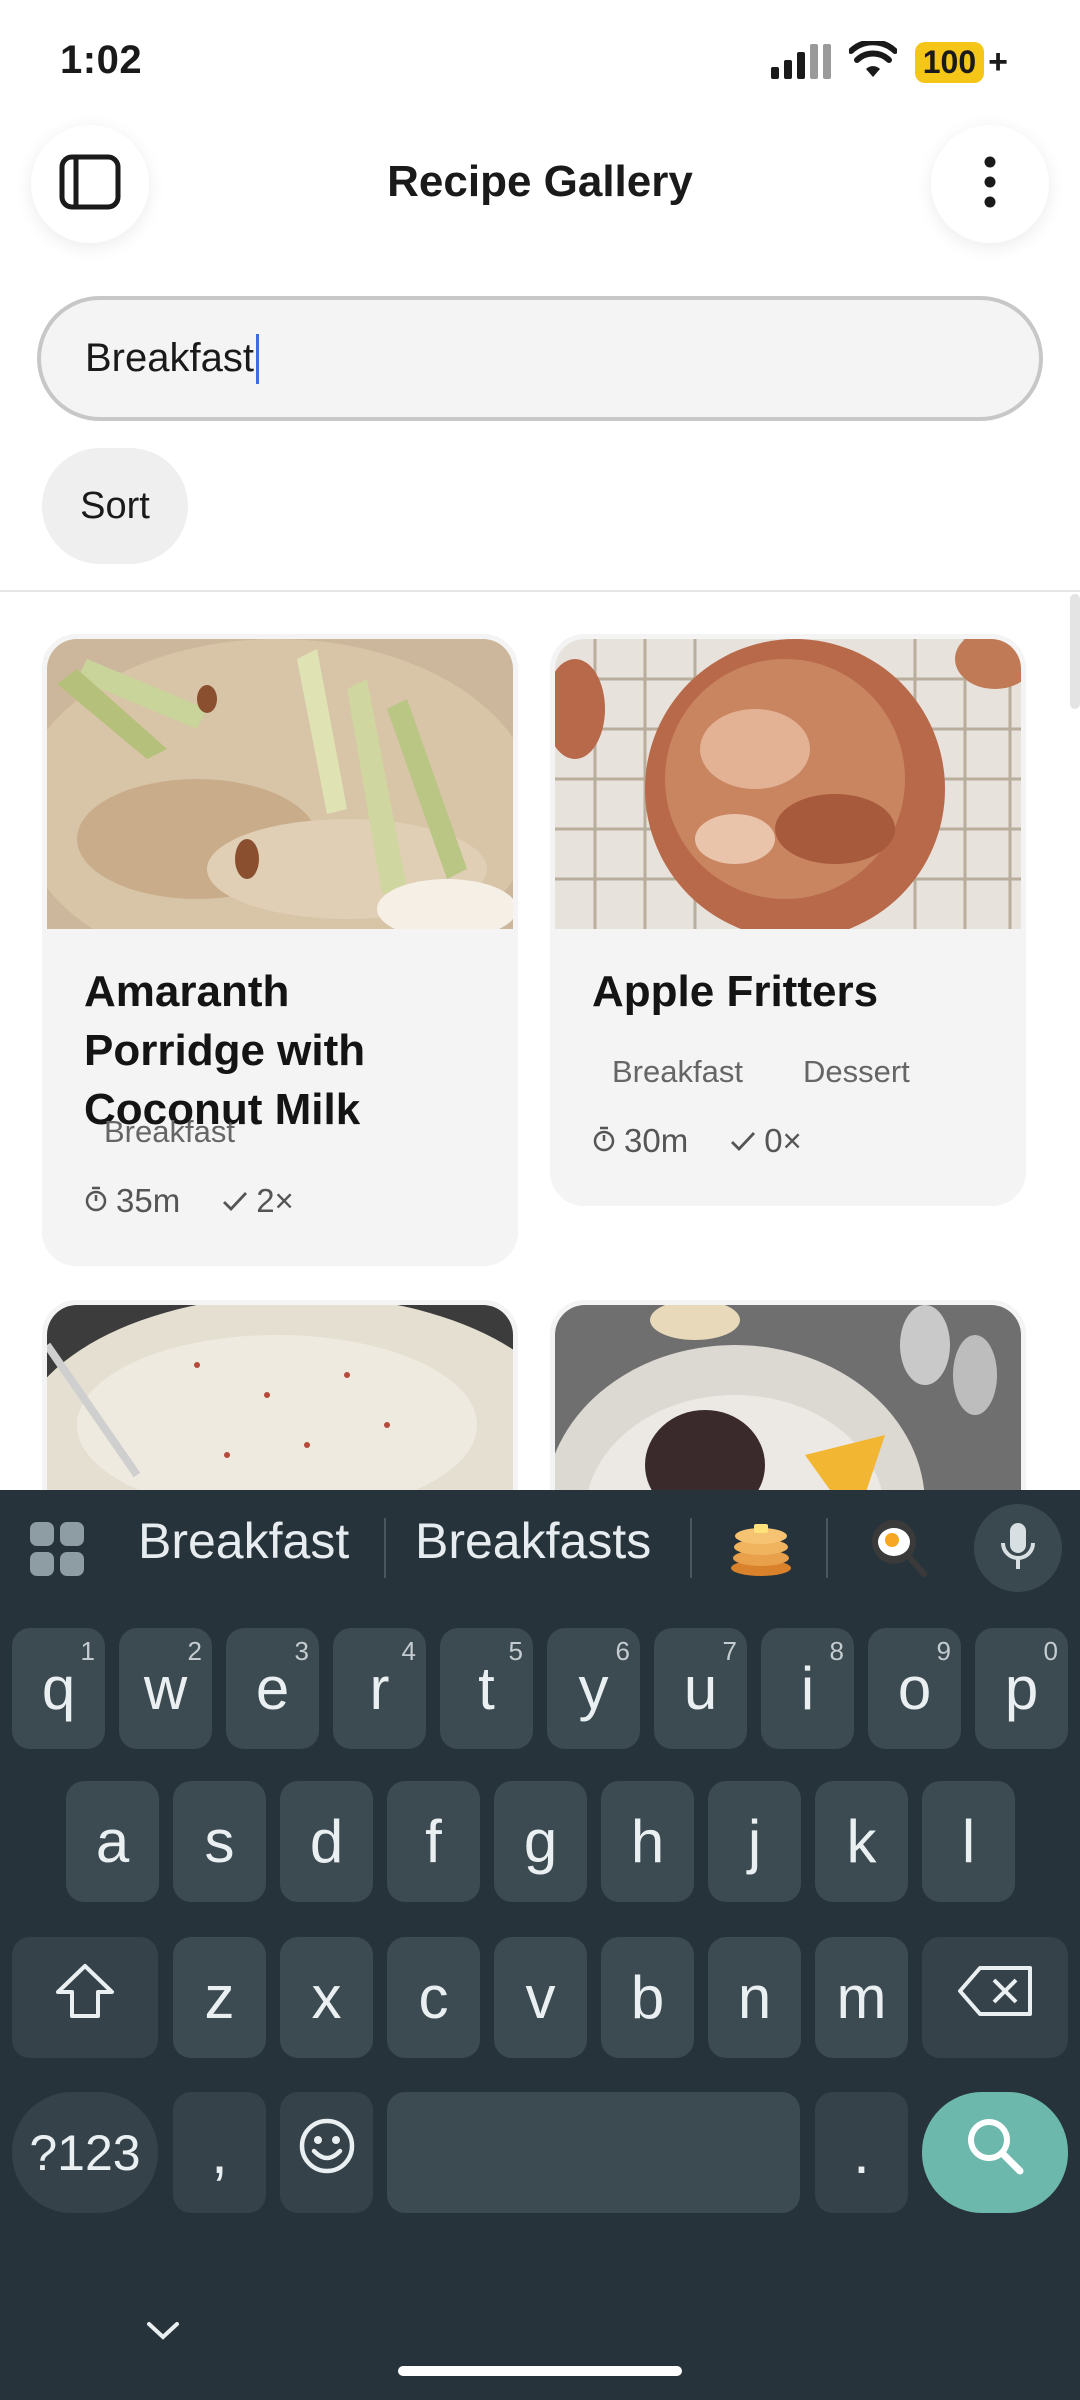 The image size is (1080, 2400). Describe the element at coordinates (700, 1688) in the screenshot. I see `key-u: u7` at that location.